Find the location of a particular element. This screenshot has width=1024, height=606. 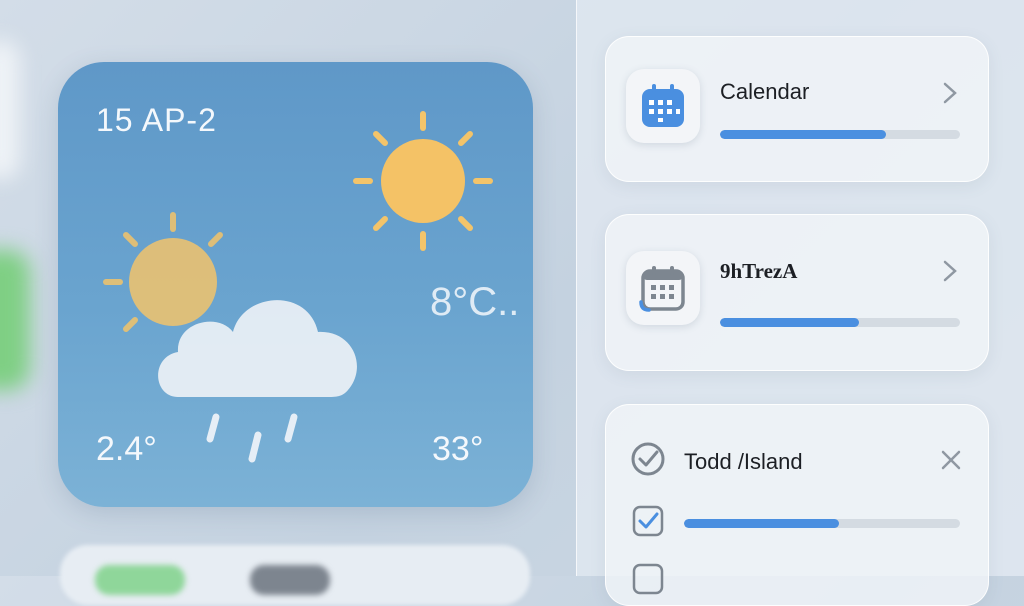

current-temperature: 8°C.. is located at coordinates (475, 302).